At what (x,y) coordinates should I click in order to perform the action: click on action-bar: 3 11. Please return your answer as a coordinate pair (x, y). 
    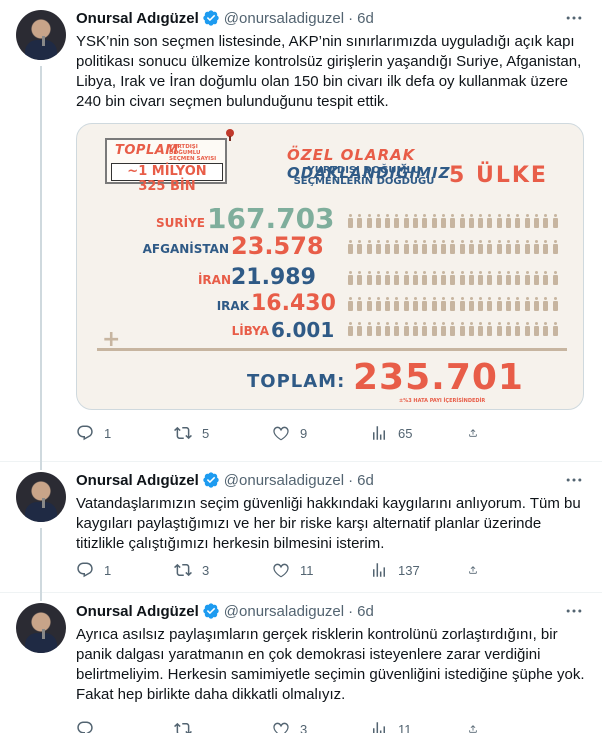
    Looking at the image, I should click on (291, 726).